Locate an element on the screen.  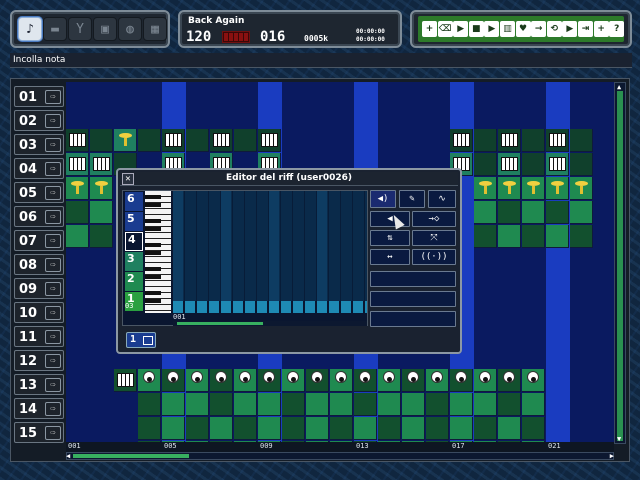
track-label: 12 ⇨ is located at coordinates (39, 360).